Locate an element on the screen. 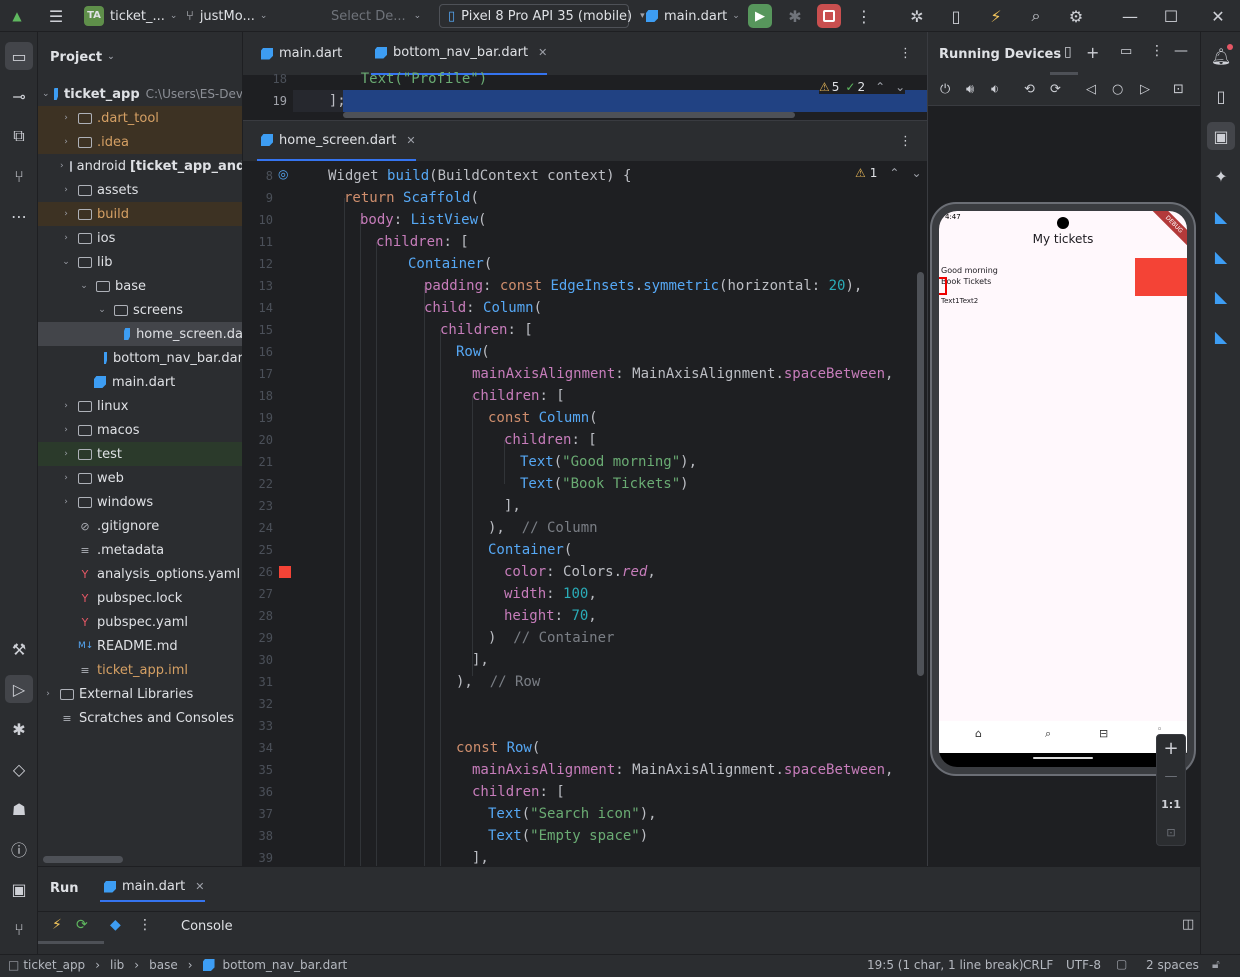 The image size is (1240, 977). device-manager-icon: ▯ is located at coordinates (1221, 96).